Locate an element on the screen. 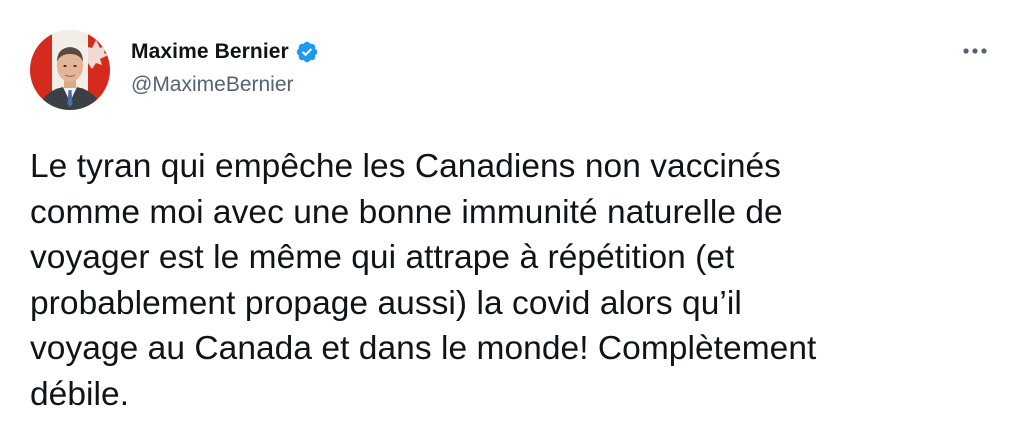  author-name-row: Maxime Bernier is located at coordinates (225, 52).